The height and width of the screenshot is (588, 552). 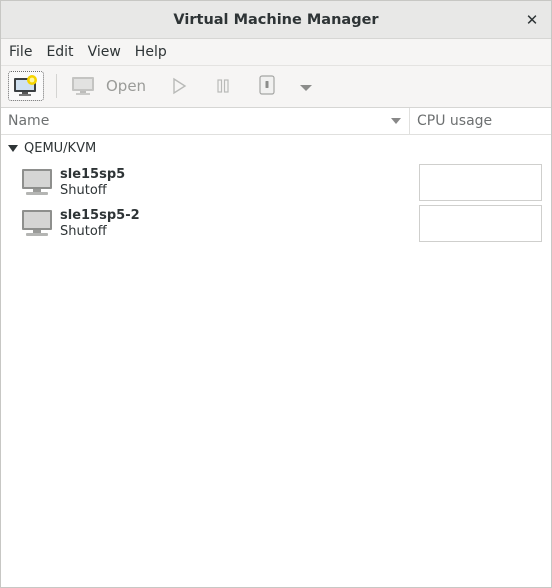 What do you see at coordinates (532, 20) in the screenshot?
I see `close-icon: ✕` at bounding box center [532, 20].